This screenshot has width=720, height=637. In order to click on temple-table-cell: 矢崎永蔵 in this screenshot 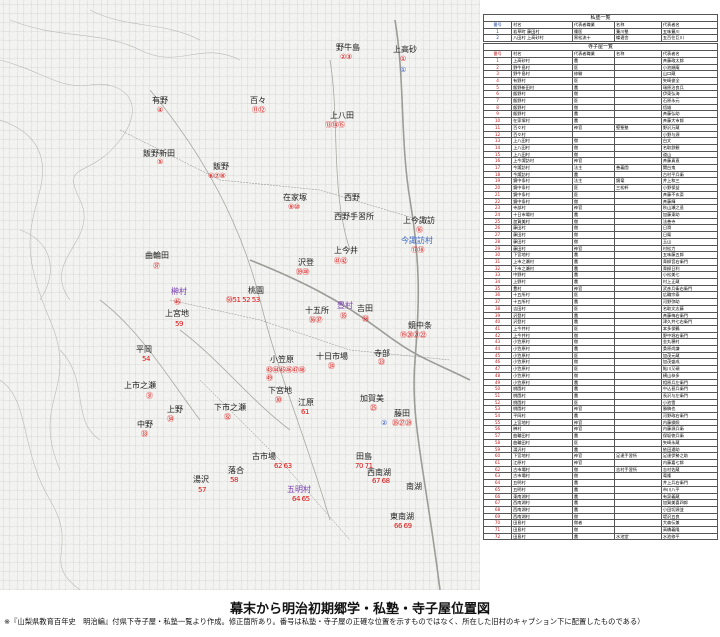, I will do `click(689, 442)`.